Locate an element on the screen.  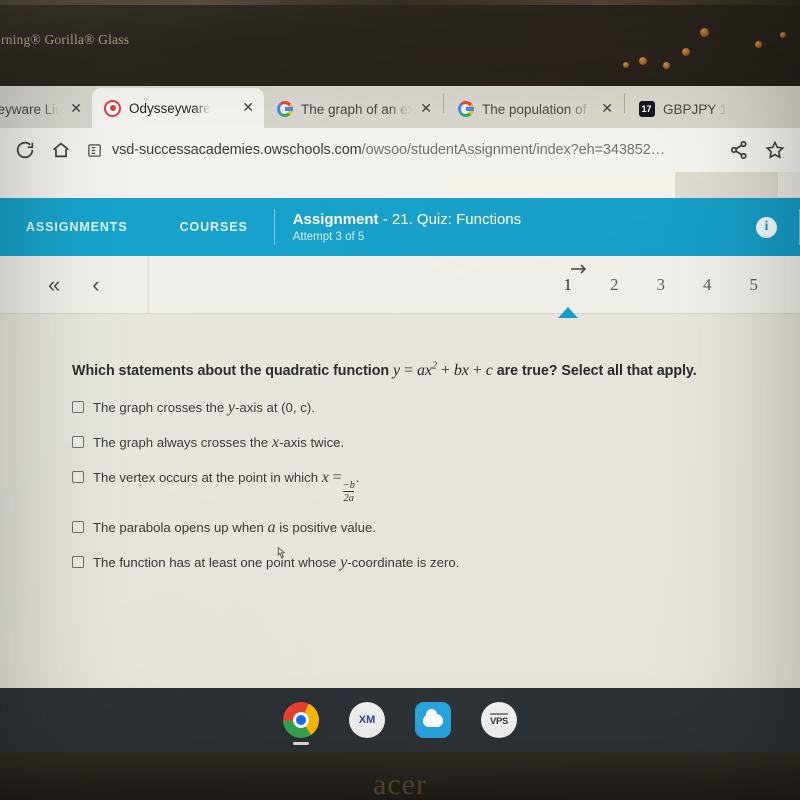
pager-nav-group: « ‹ is located at coordinates (74, 284).